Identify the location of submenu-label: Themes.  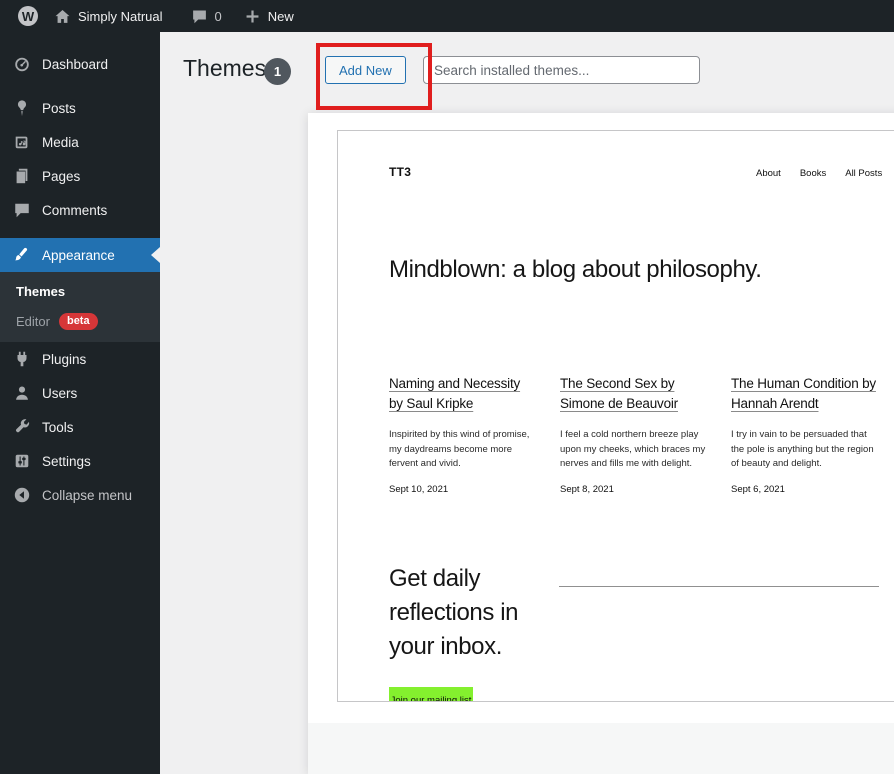
(41, 291).